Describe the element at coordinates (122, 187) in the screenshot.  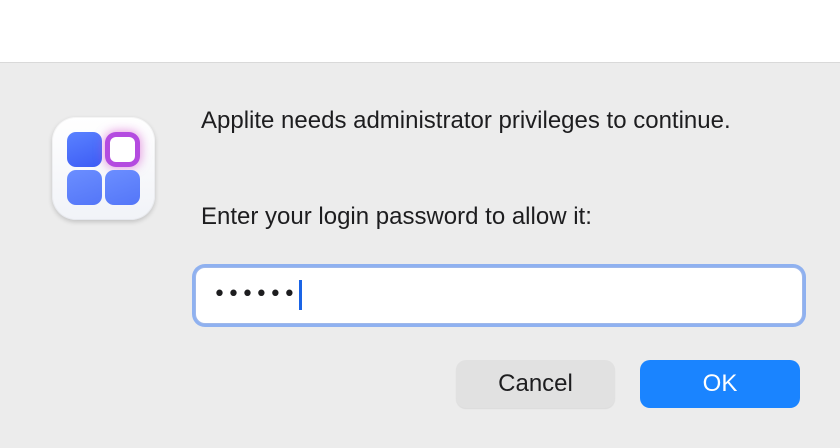
I see `app-icon-tile-bottom-right` at that location.